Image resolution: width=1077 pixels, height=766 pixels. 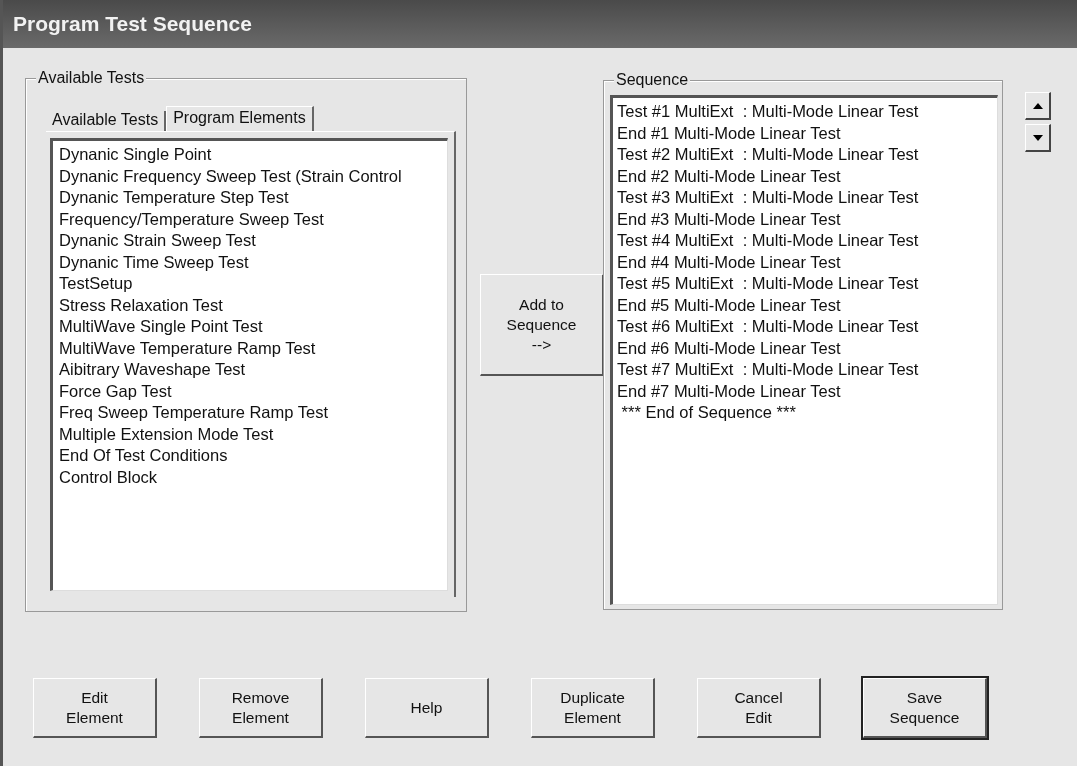 What do you see at coordinates (759, 708) in the screenshot?
I see `dialog-button: Cancel Edit` at bounding box center [759, 708].